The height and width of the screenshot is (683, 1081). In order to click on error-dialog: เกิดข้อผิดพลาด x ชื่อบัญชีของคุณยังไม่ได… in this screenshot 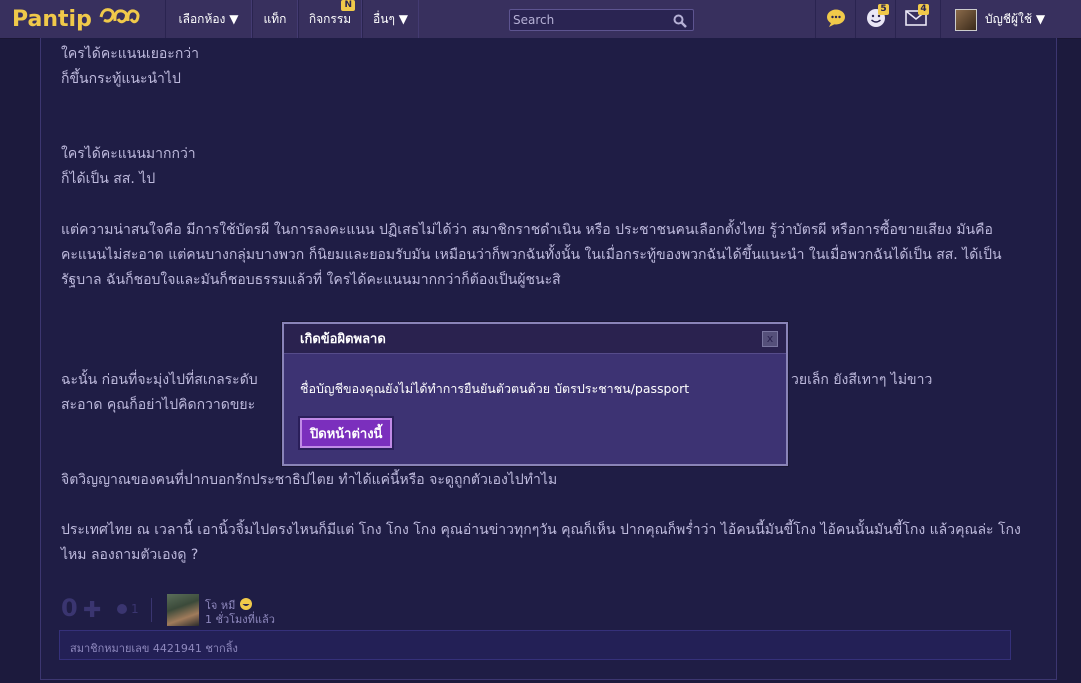, I will do `click(535, 394)`.